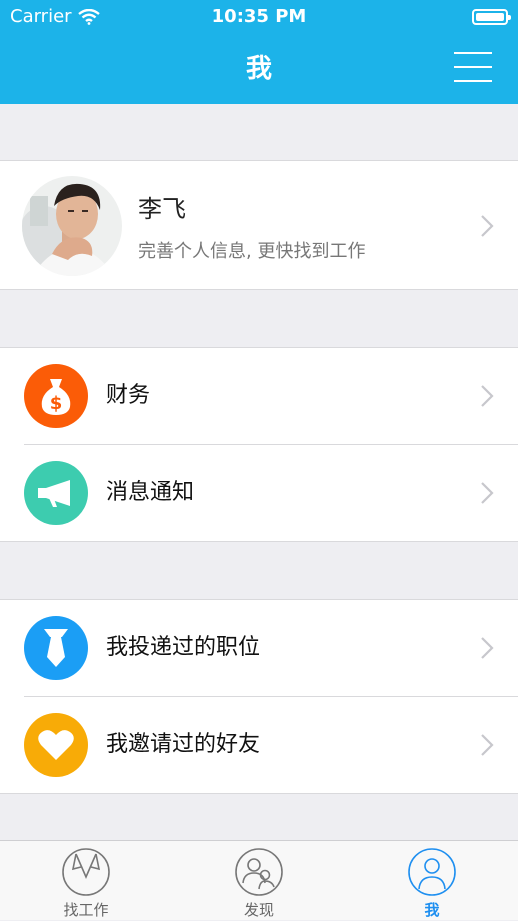 The width and height of the screenshot is (518, 921). I want to click on avatar, so click(72, 226).